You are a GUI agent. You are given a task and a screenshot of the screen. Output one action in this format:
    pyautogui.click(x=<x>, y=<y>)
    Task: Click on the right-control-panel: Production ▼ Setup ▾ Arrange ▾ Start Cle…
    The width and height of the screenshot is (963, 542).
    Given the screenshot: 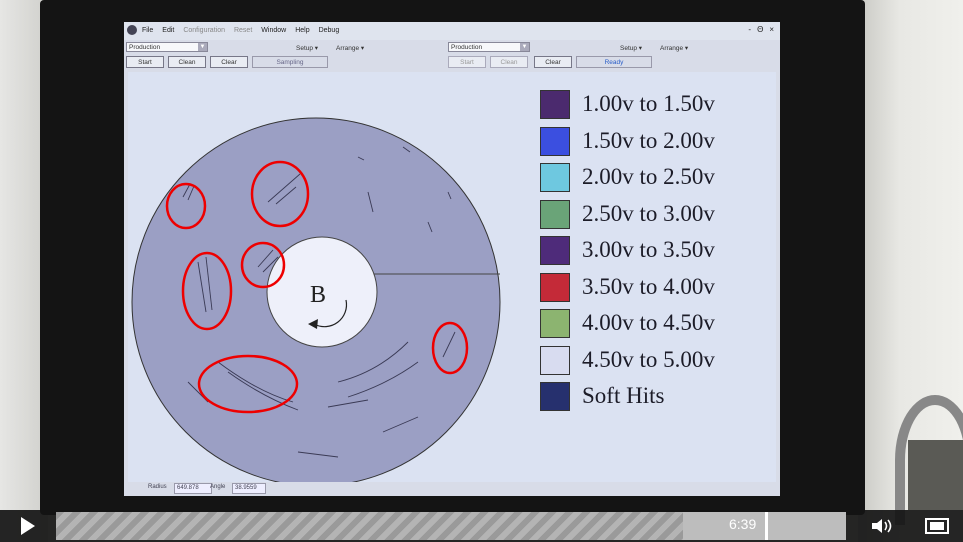 What is the action you would take?
    pyautogui.click(x=611, y=55)
    